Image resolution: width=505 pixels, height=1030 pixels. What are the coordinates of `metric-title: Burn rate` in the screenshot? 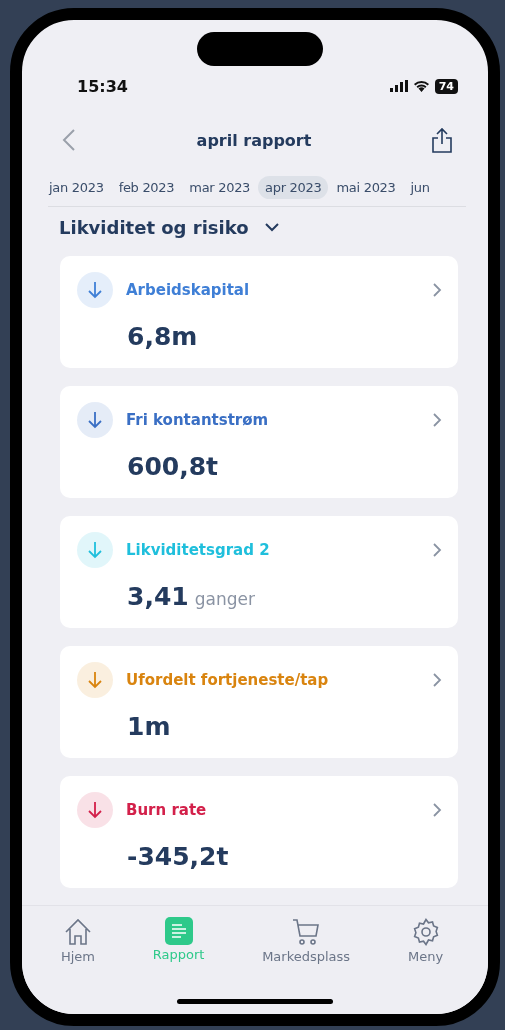 It's located at (167, 810).